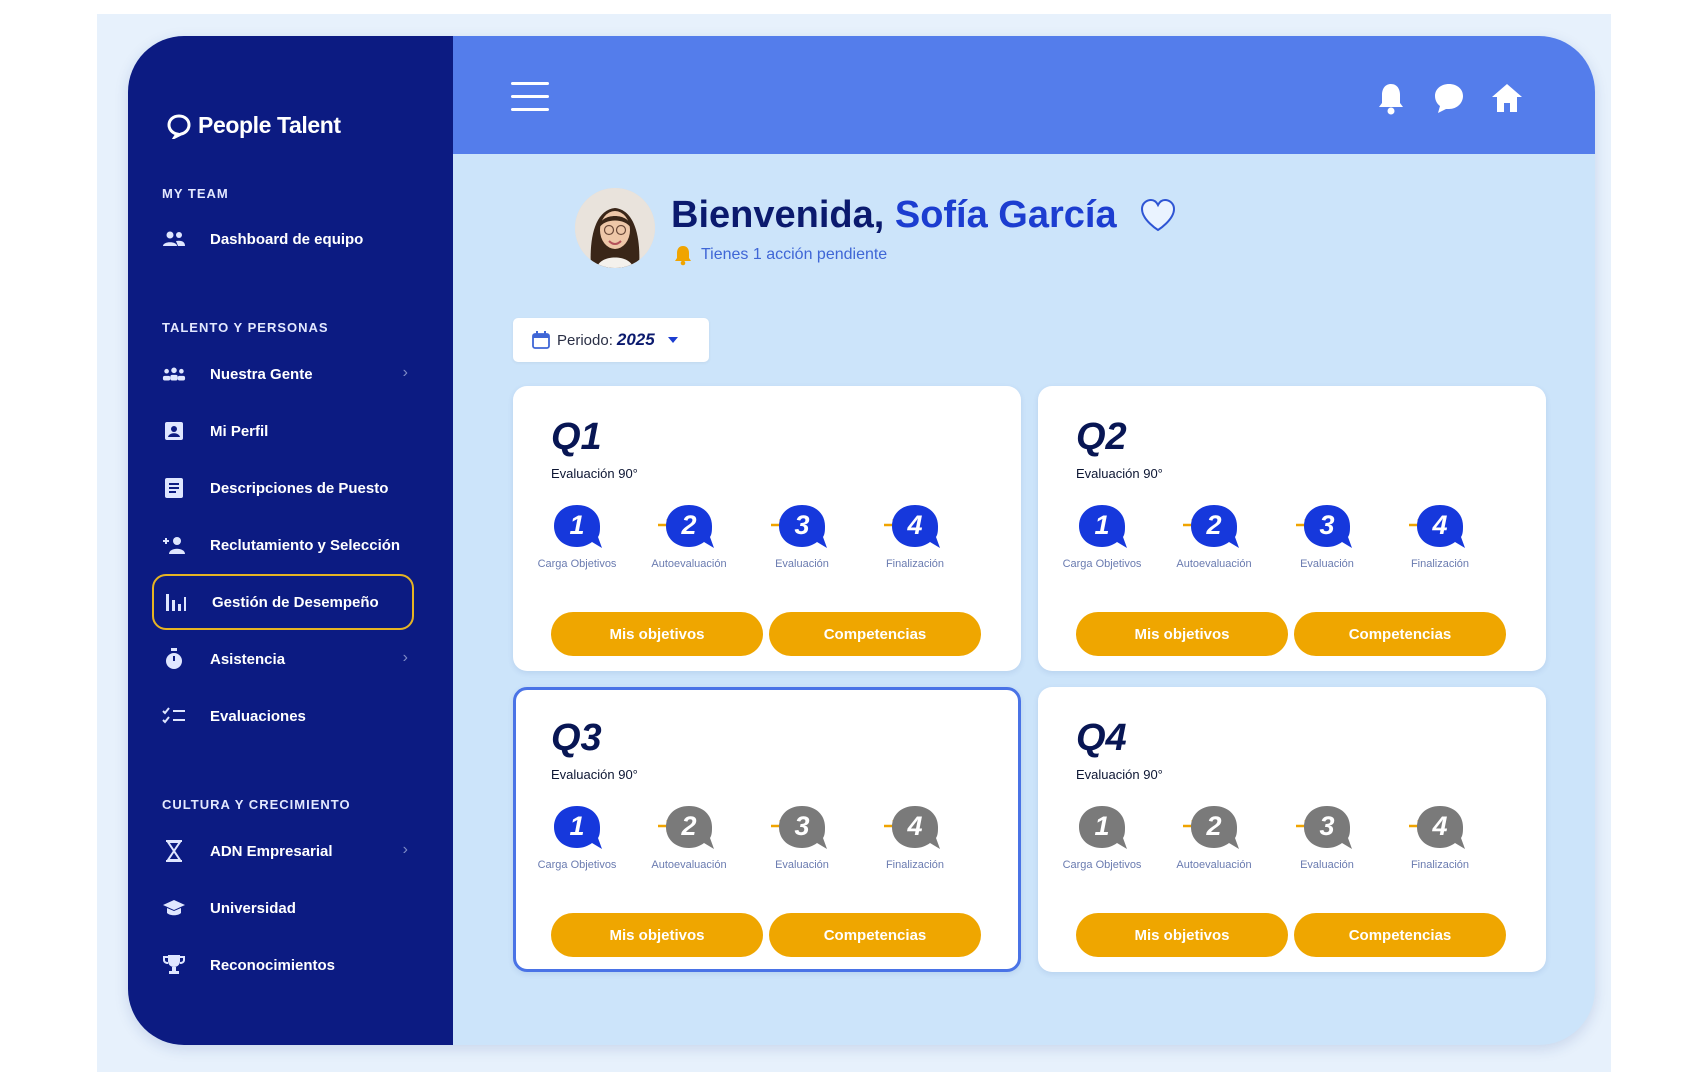 The image size is (1700, 1080). Describe the element at coordinates (273, 965) in the screenshot. I see `sidebar-item-label: Reconocimientos` at that location.